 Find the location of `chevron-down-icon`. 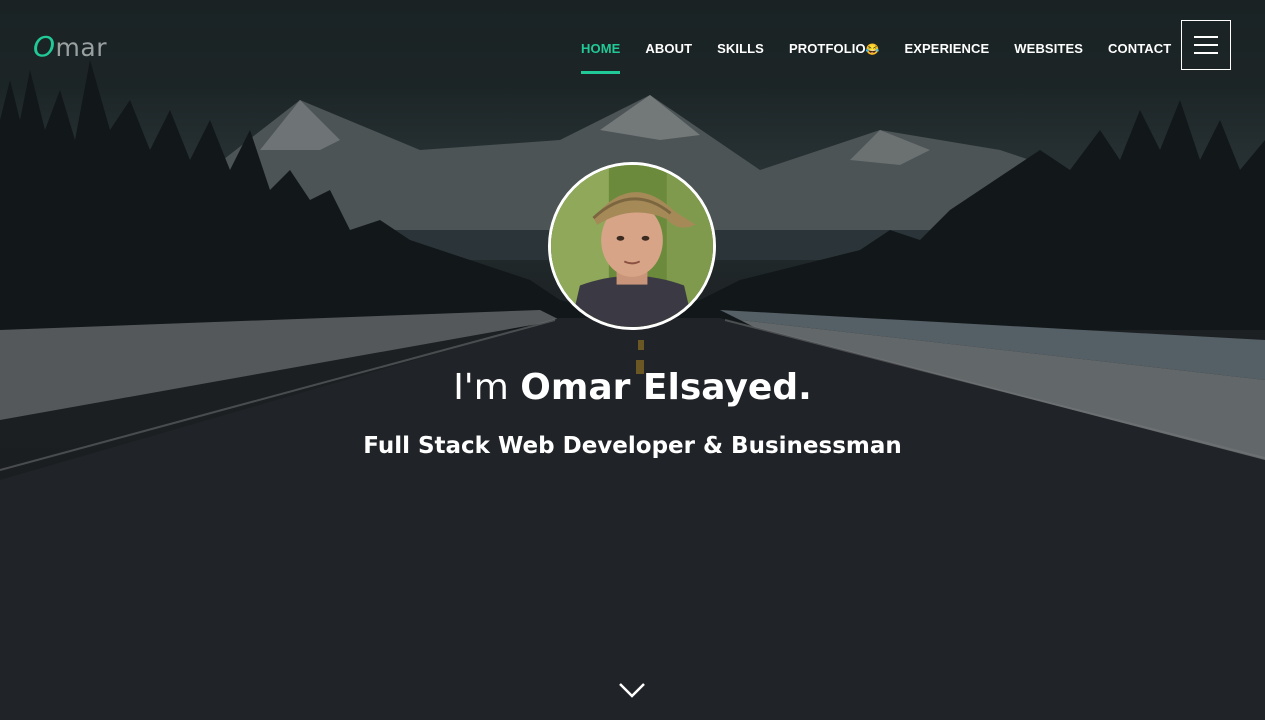

chevron-down-icon is located at coordinates (632, 690).